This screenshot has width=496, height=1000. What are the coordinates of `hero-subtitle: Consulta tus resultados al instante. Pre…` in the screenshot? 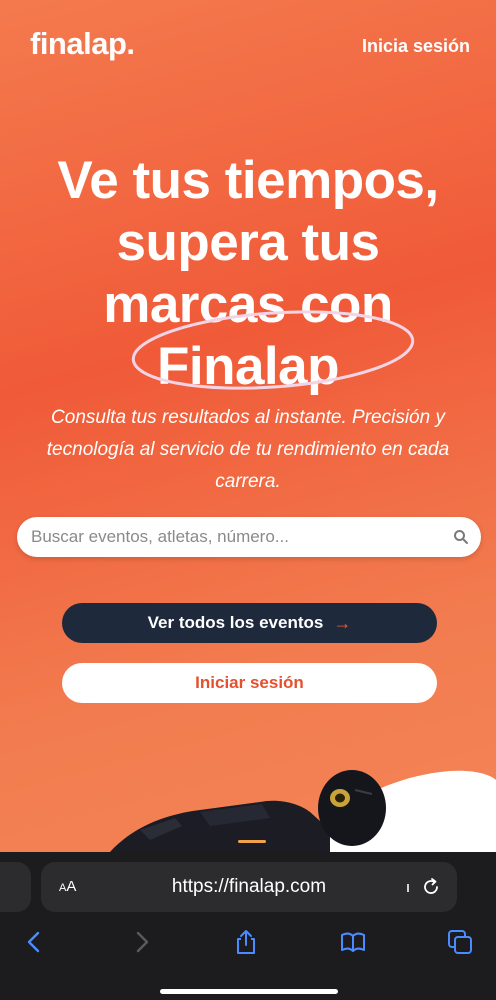 It's located at (248, 449).